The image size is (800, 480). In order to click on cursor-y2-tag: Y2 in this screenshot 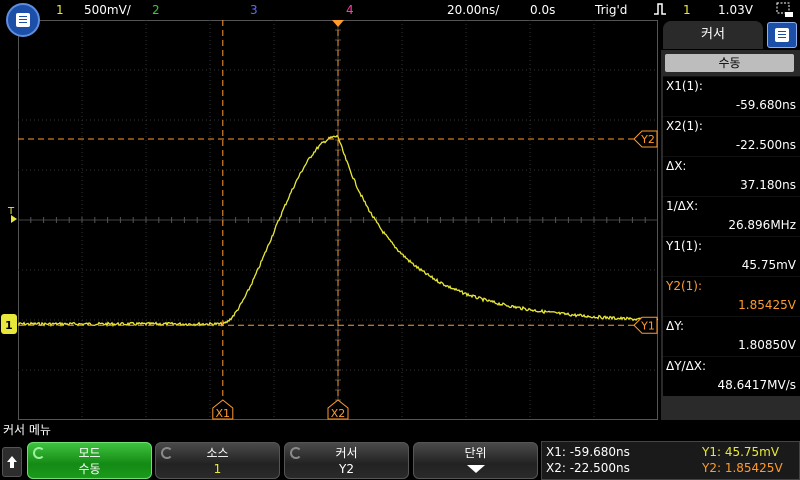, I will do `click(645, 139)`.